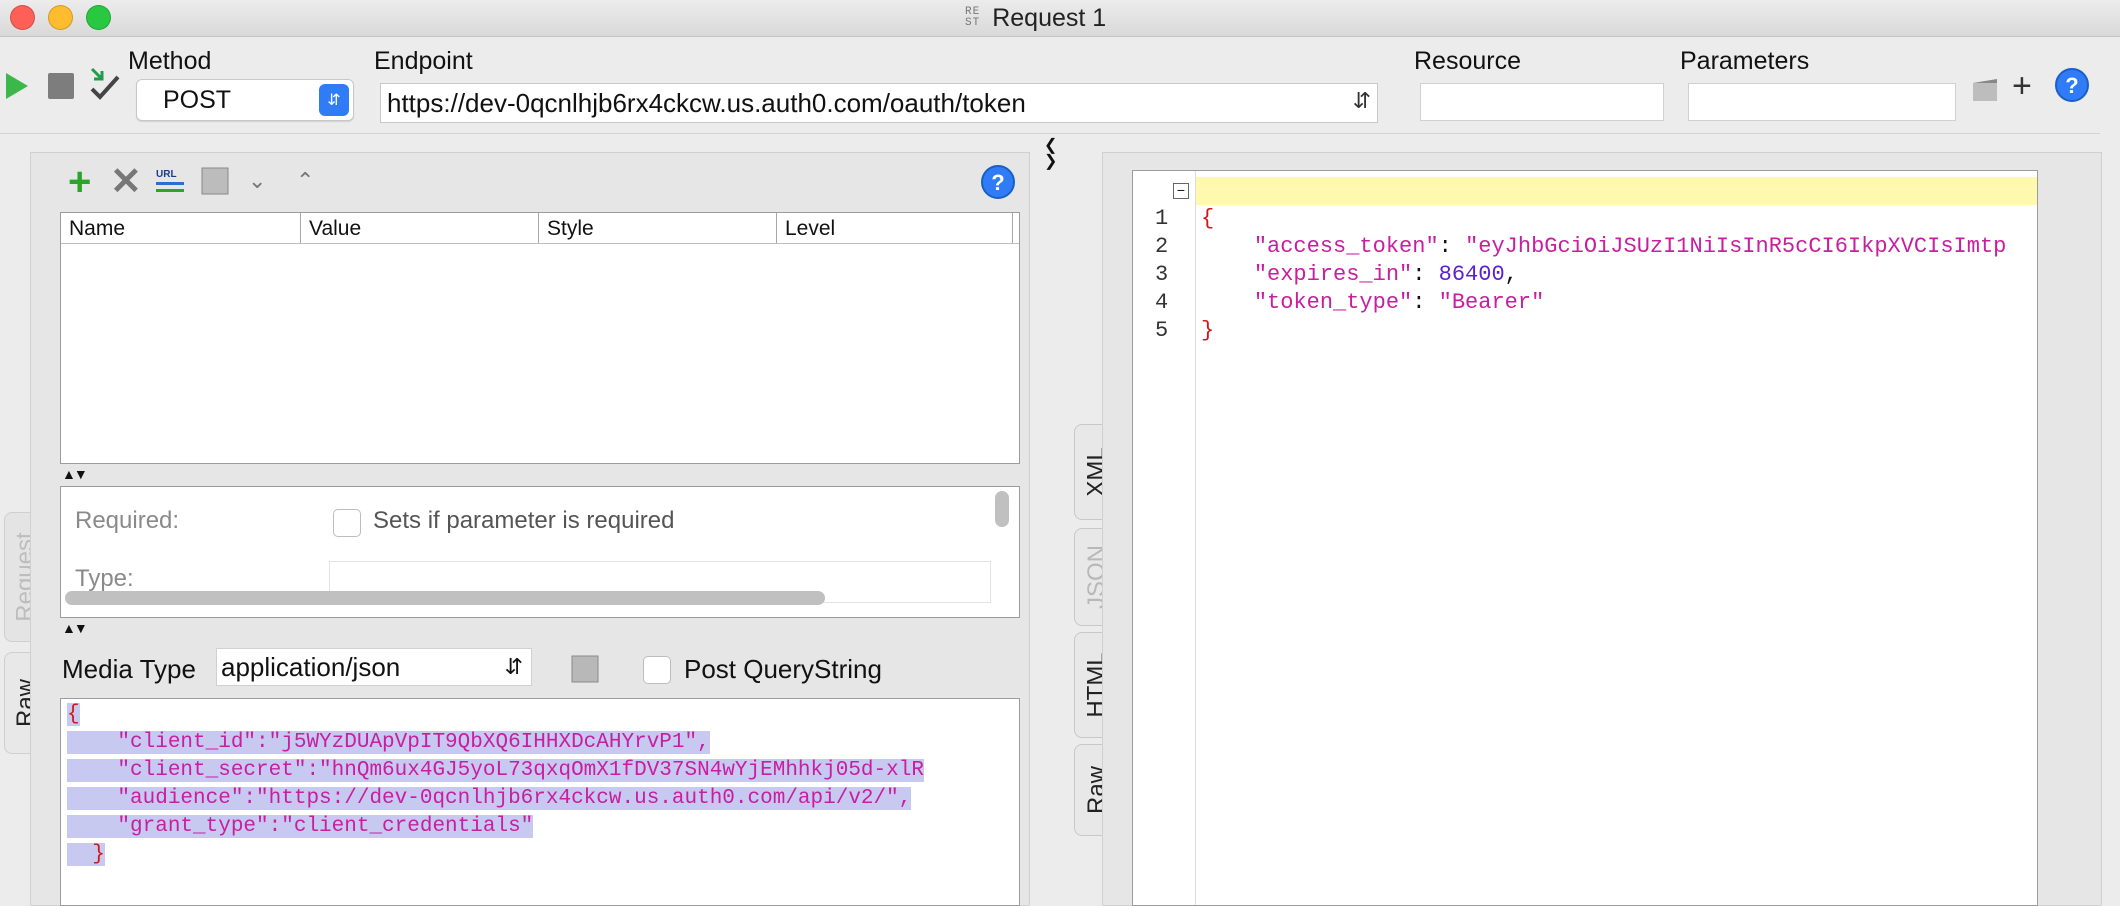  Describe the element at coordinates (2022, 86) in the screenshot. I see `add-icon: +` at that location.